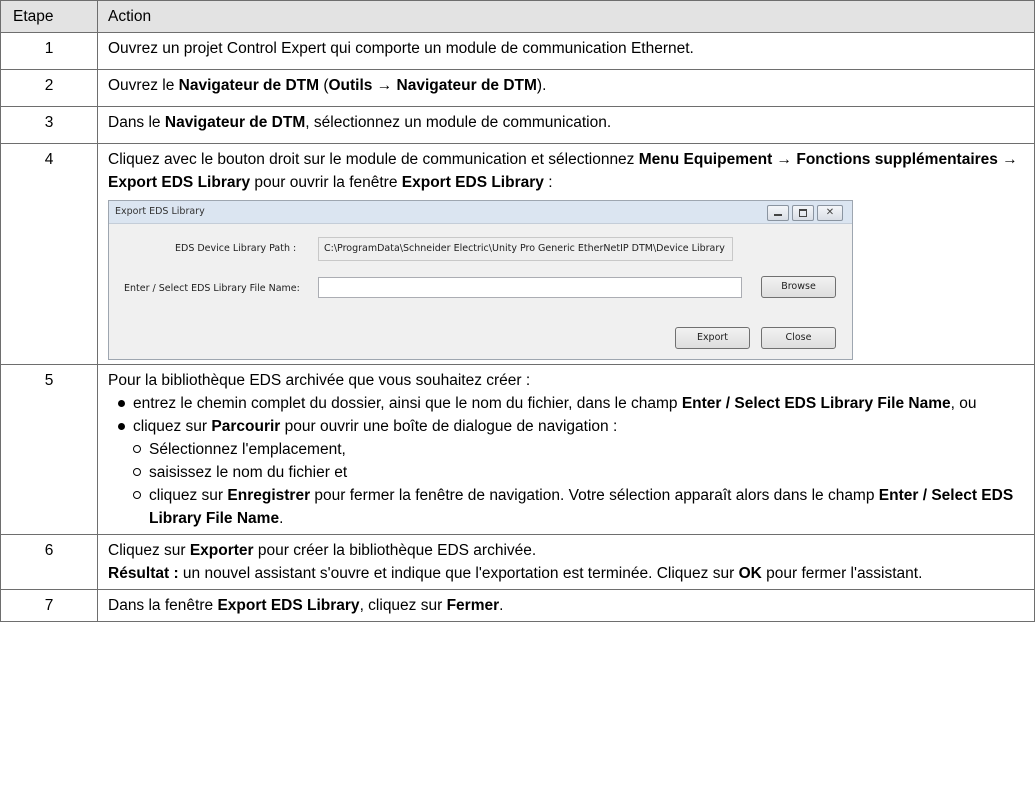 Image resolution: width=1036 pixels, height=805 pixels. What do you see at coordinates (49, 125) in the screenshot?
I see `step-number: 3` at bounding box center [49, 125].